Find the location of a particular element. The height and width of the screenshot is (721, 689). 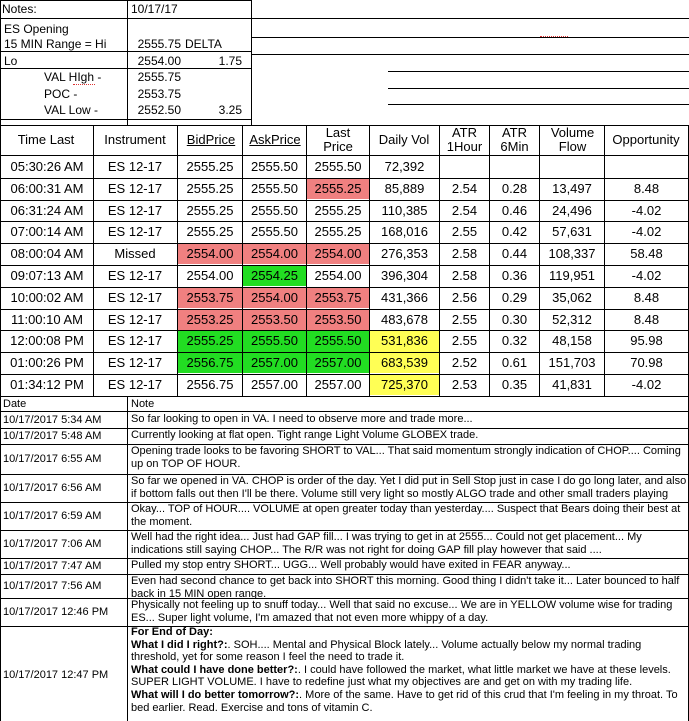

table-cell-atr1: 2.53 is located at coordinates (464, 385).